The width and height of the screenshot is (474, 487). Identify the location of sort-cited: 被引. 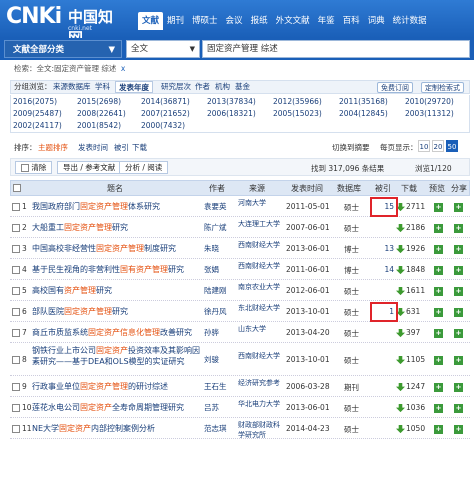
(121, 147).